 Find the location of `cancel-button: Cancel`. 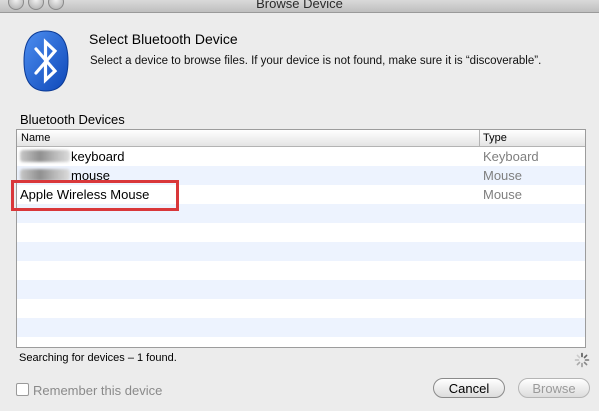

cancel-button: Cancel is located at coordinates (469, 388).